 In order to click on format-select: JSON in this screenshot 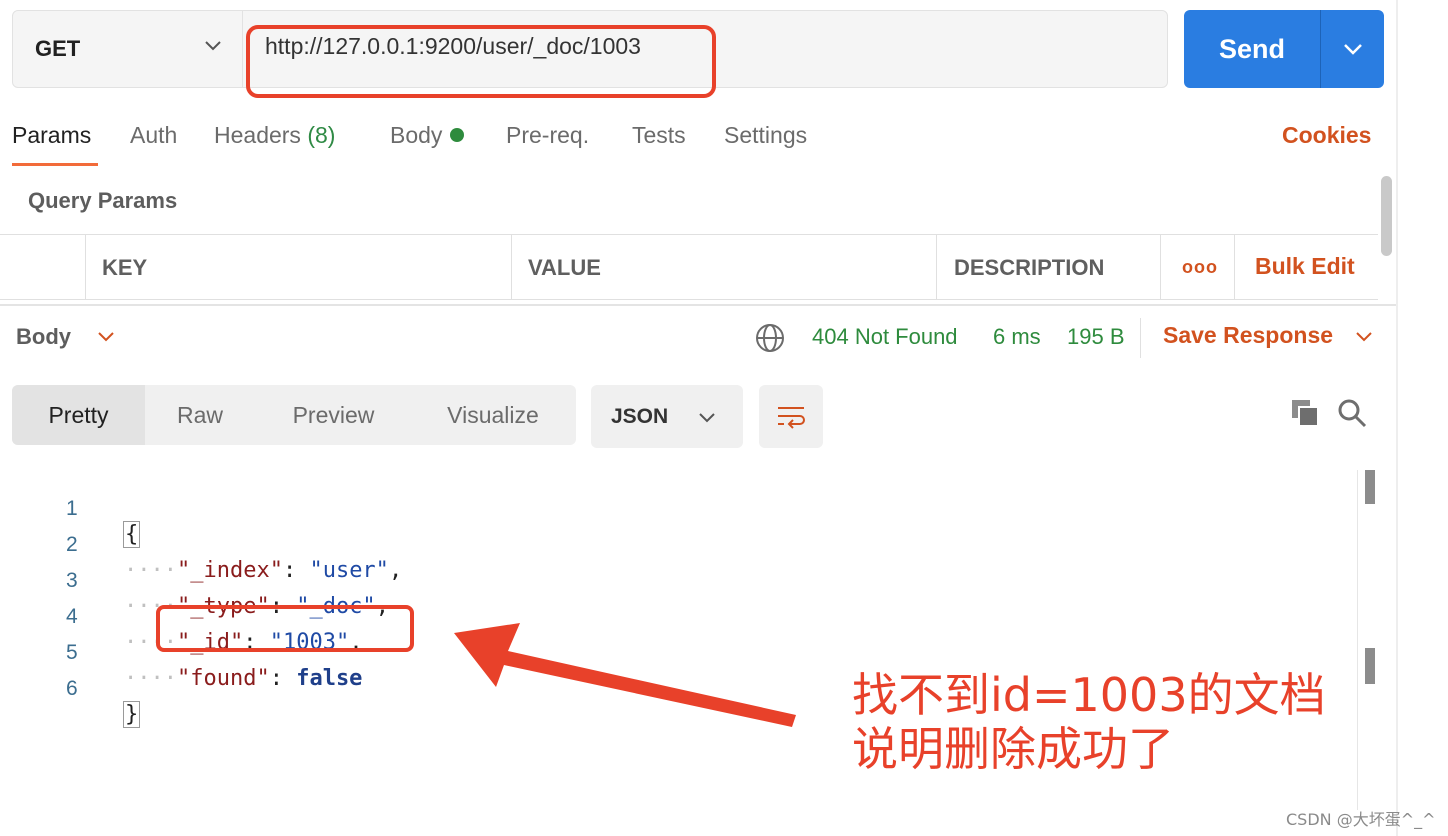, I will do `click(667, 416)`.